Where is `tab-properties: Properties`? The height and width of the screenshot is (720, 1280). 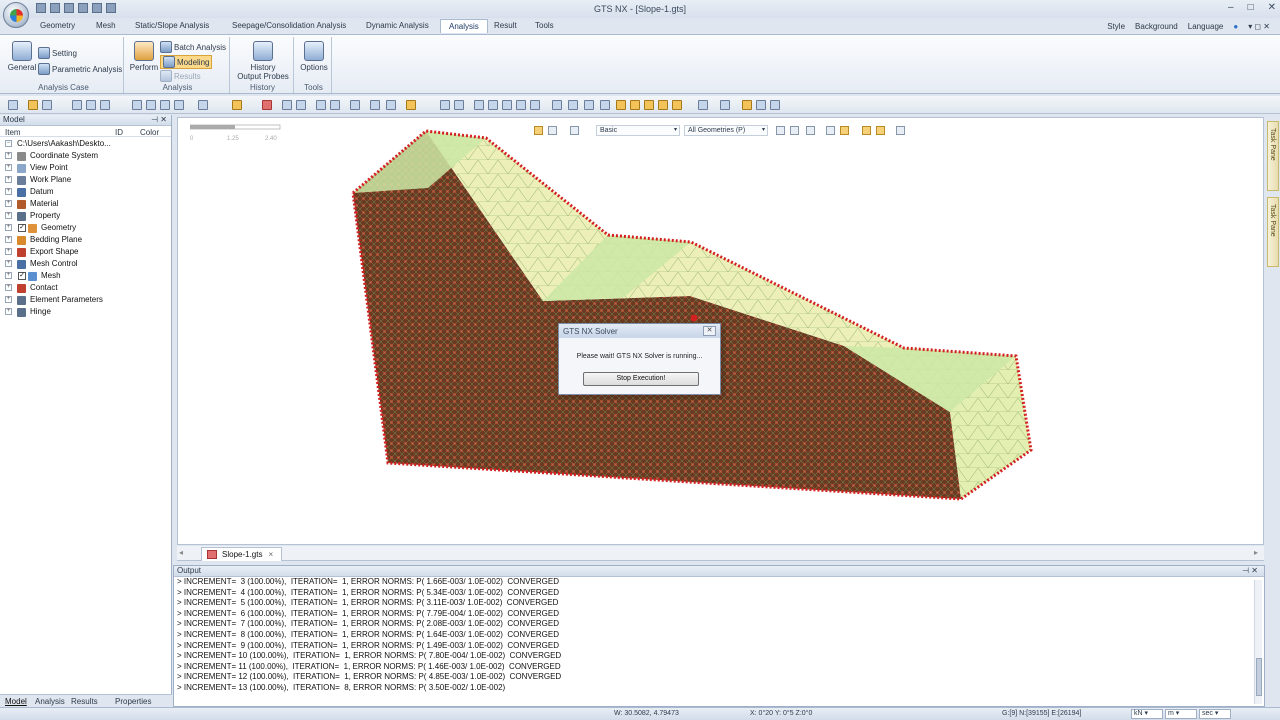 tab-properties: Properties is located at coordinates (133, 701).